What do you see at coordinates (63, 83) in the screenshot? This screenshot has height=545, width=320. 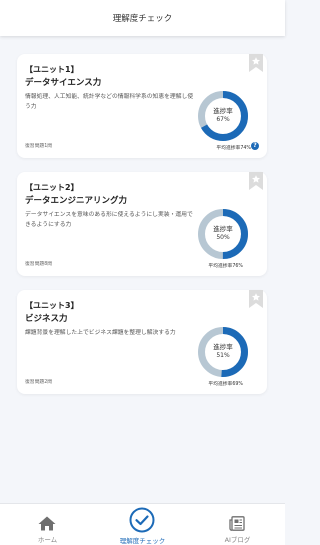 I see `unit-name: データサイエンス力` at bounding box center [63, 83].